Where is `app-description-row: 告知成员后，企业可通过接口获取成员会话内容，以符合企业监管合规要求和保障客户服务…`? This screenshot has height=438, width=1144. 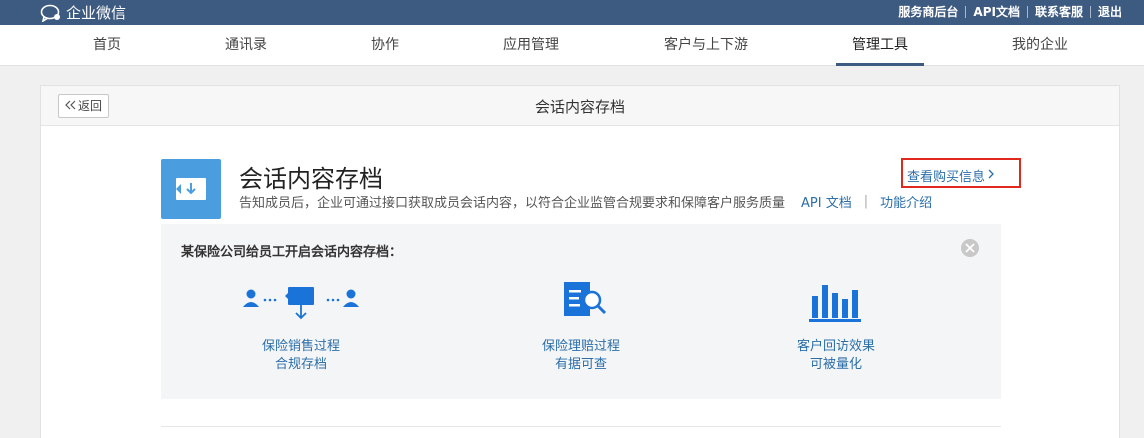 app-description-row: 告知成员后，企业可通过接口获取成员会话内容，以符合企业监管合规要求和保障客户服务… is located at coordinates (585, 201).